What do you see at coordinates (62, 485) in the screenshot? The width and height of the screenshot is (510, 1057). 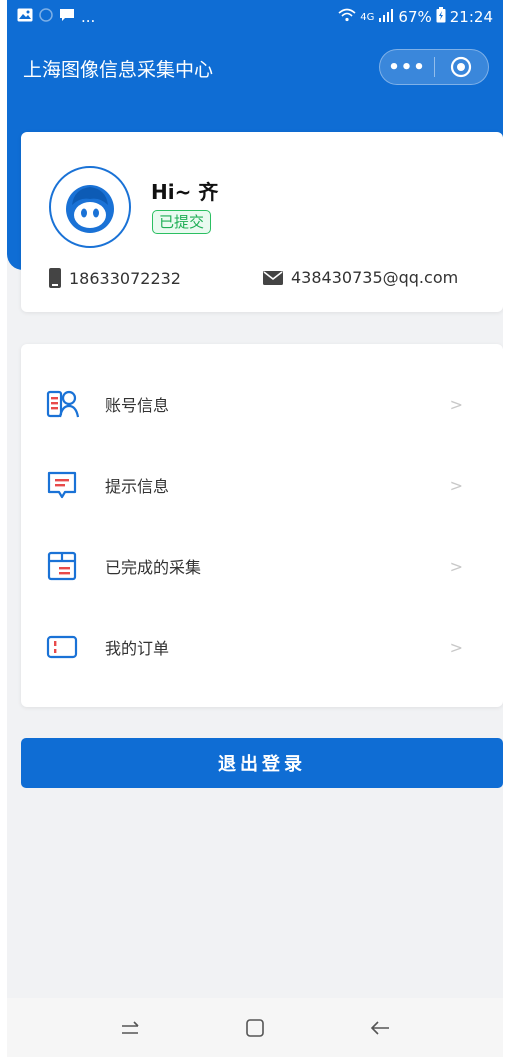 I see `message-icon` at bounding box center [62, 485].